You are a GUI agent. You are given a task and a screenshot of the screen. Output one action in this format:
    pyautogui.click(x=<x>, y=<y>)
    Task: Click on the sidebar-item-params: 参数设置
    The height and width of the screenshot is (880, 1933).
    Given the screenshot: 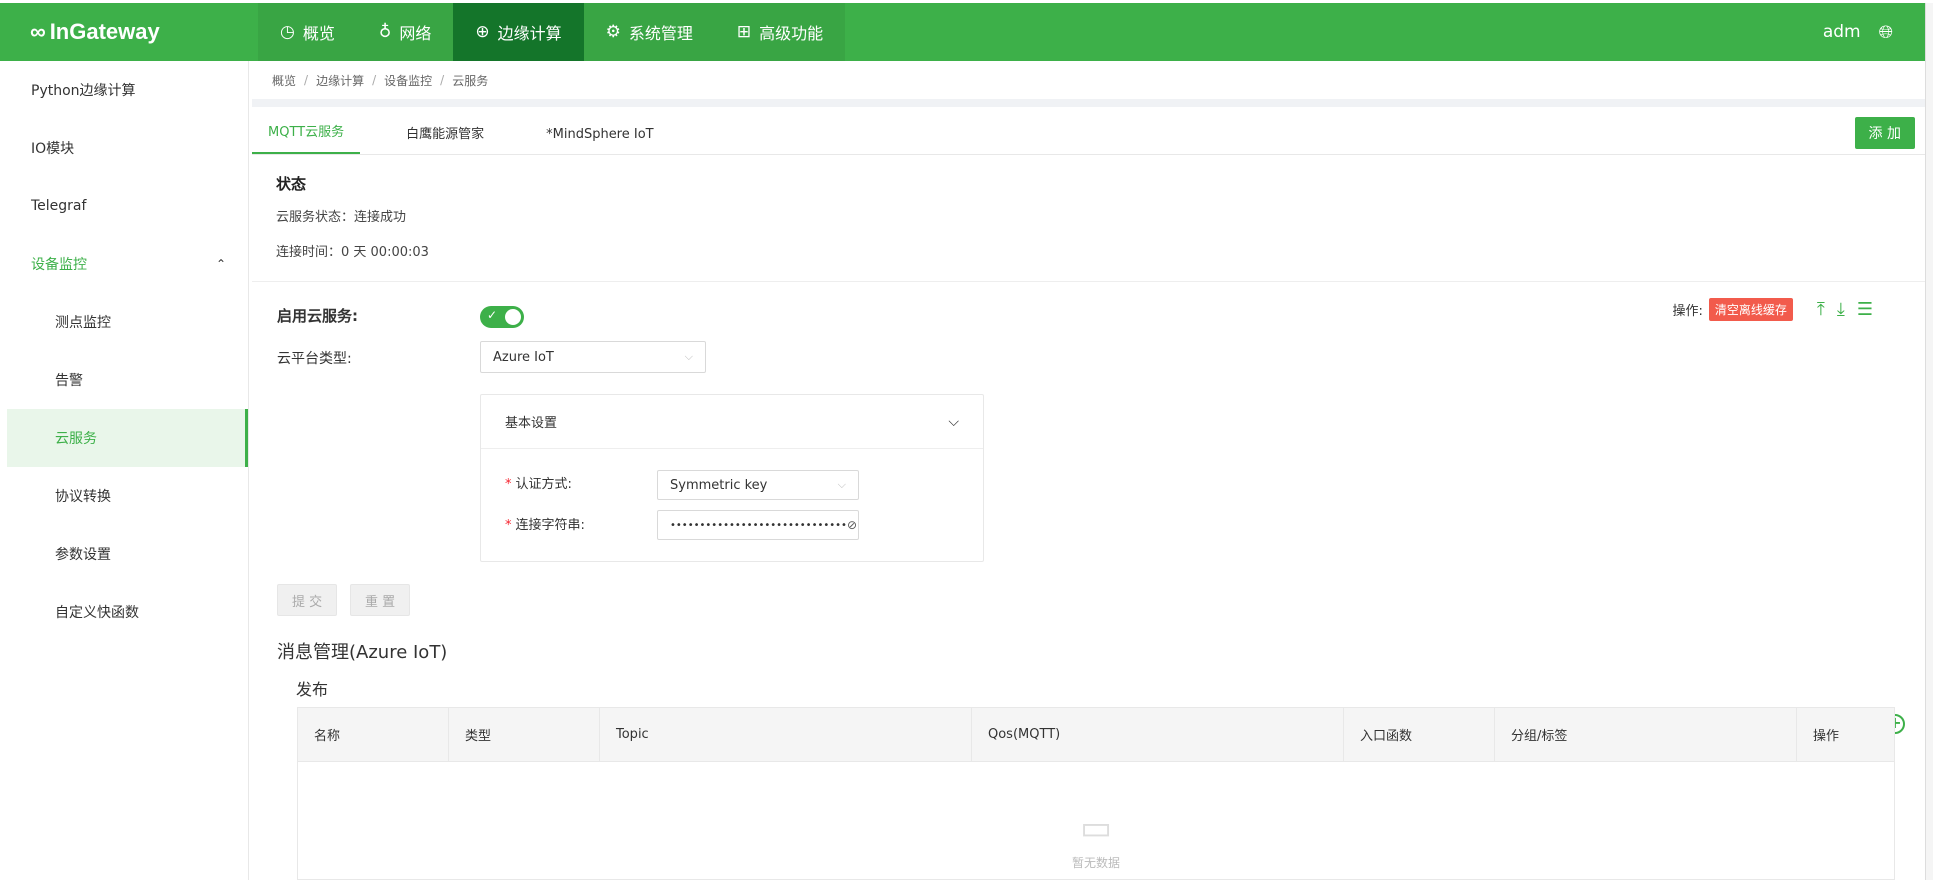 What is the action you would take?
    pyautogui.click(x=127, y=554)
    